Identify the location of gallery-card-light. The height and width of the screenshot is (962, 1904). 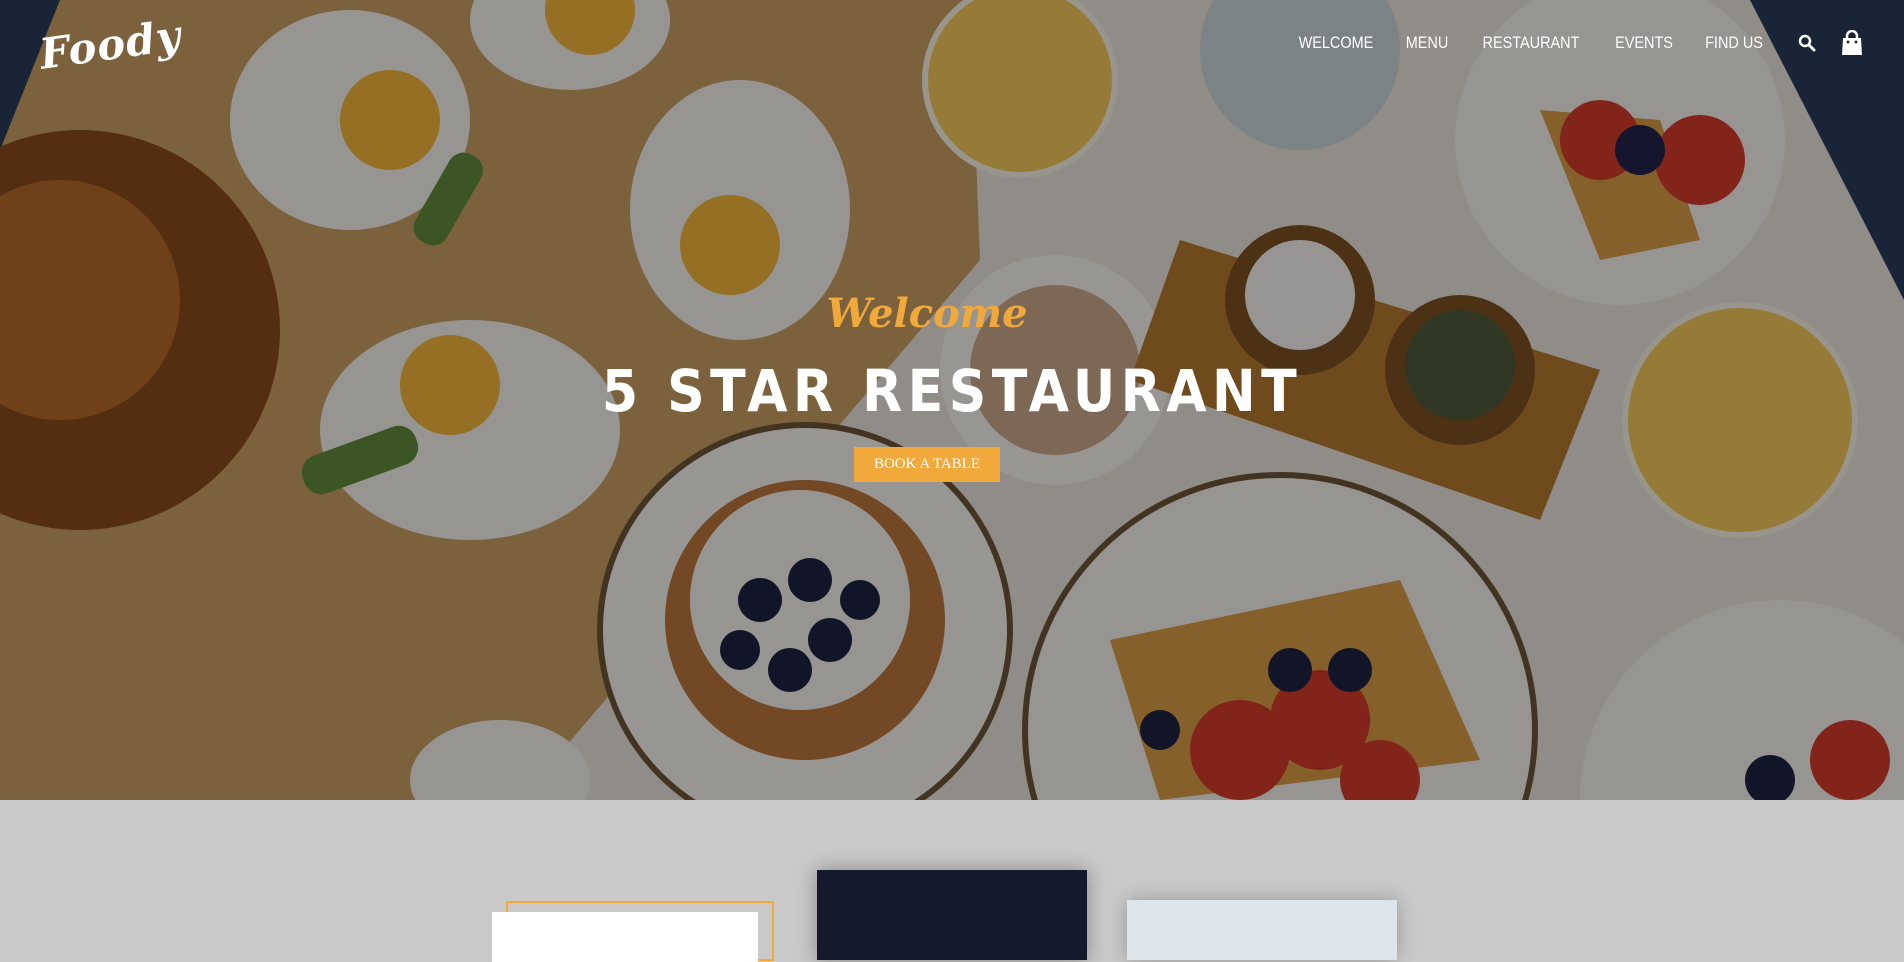
(1262, 930).